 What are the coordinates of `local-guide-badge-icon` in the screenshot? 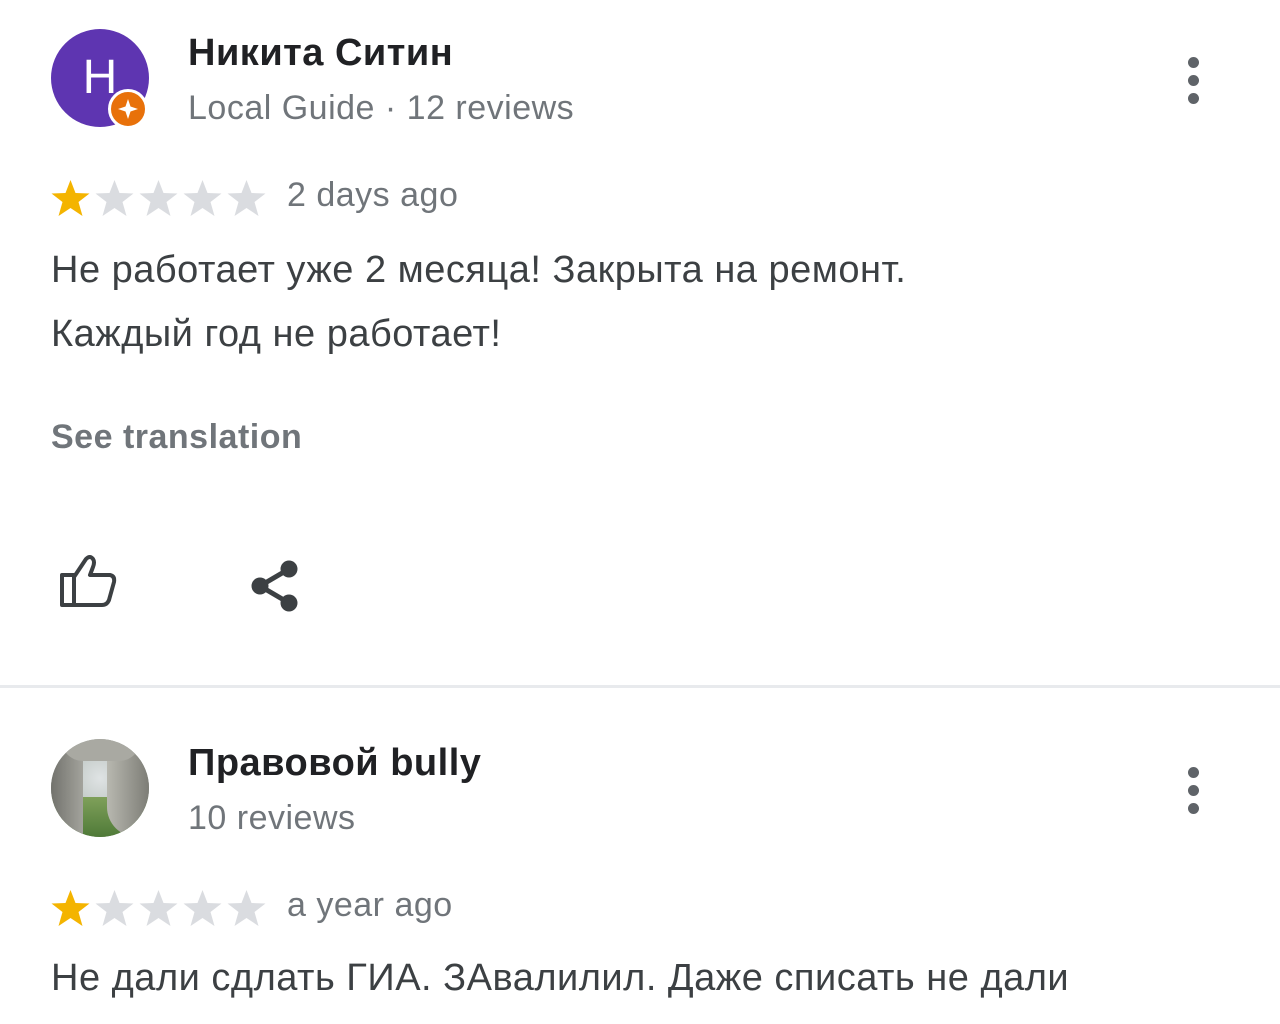 It's located at (128, 109).